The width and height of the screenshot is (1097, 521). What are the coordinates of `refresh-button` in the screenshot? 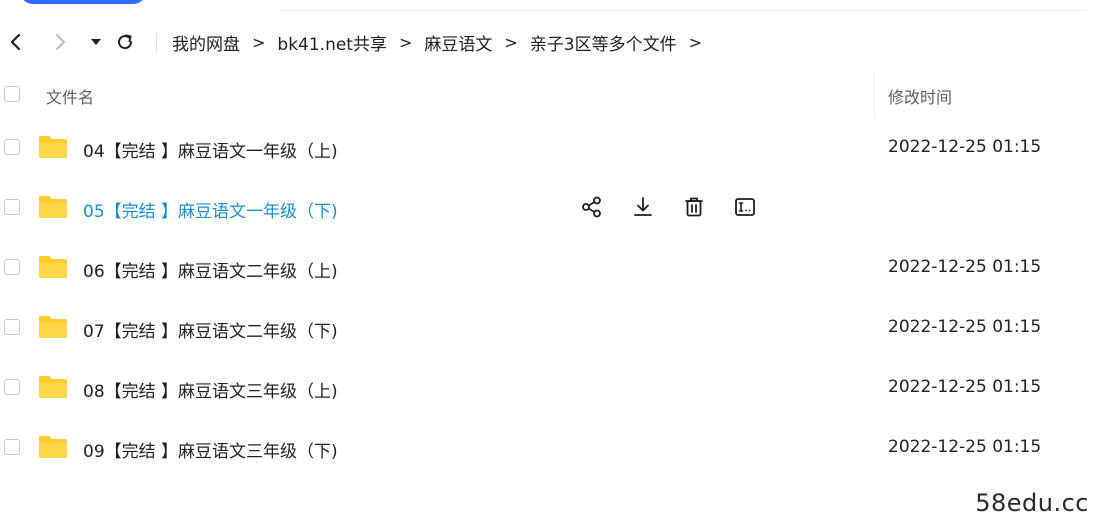 It's located at (125, 42).